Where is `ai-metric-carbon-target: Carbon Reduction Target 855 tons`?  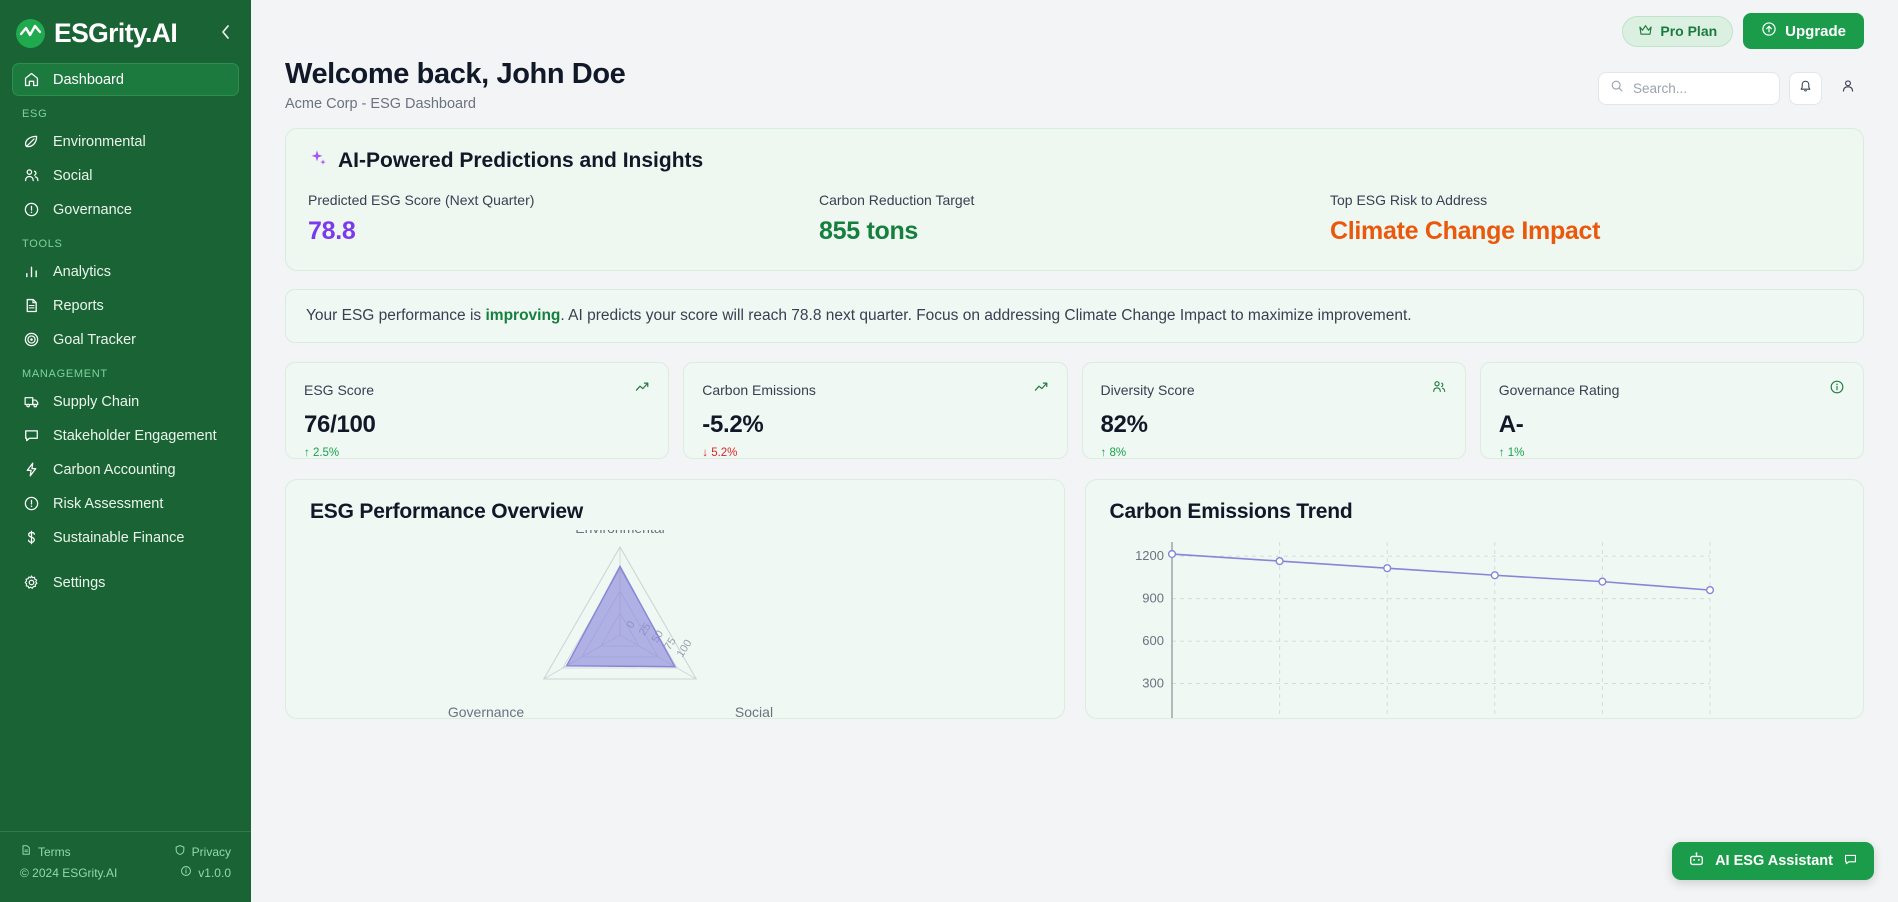
ai-metric-carbon-target: Carbon Reduction Target 855 tons is located at coordinates (1074, 219).